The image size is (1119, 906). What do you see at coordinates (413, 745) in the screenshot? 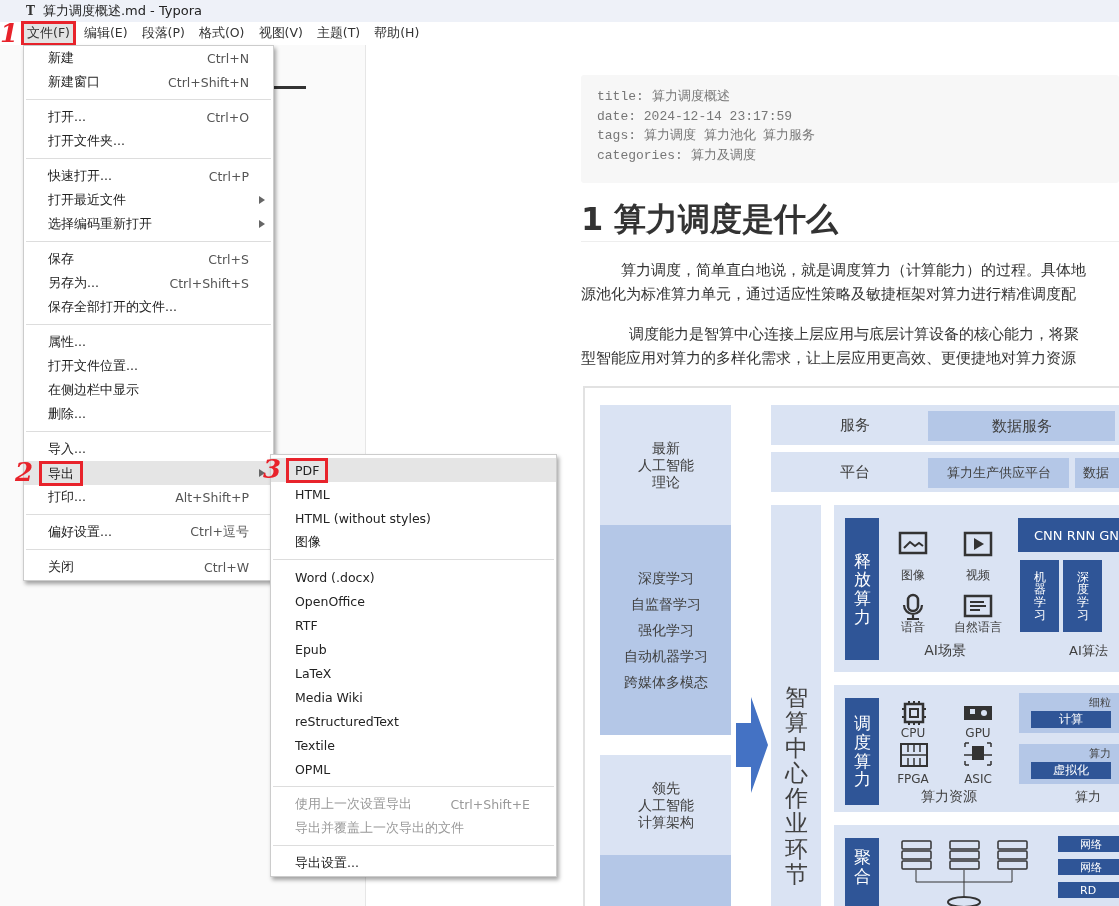
I see `menu-item: Textile` at bounding box center [413, 745].